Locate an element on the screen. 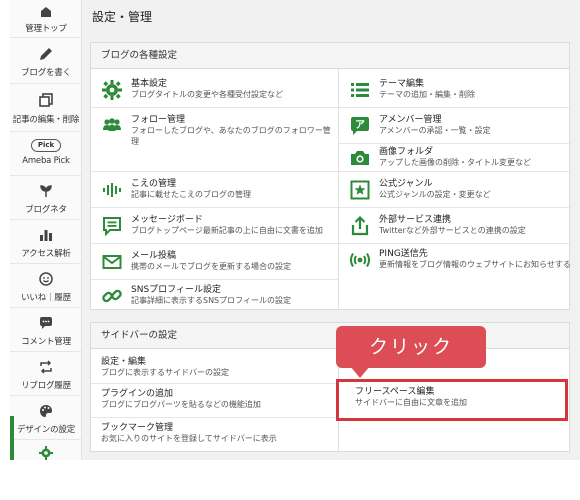 The image size is (580, 500). callout-pointer is located at coordinates (360, 372).